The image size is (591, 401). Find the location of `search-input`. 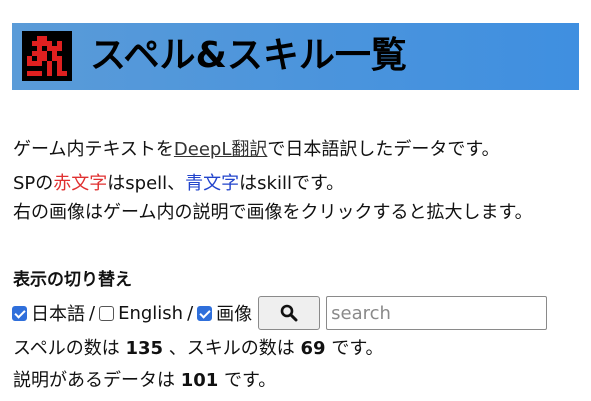

search-input is located at coordinates (437, 313).